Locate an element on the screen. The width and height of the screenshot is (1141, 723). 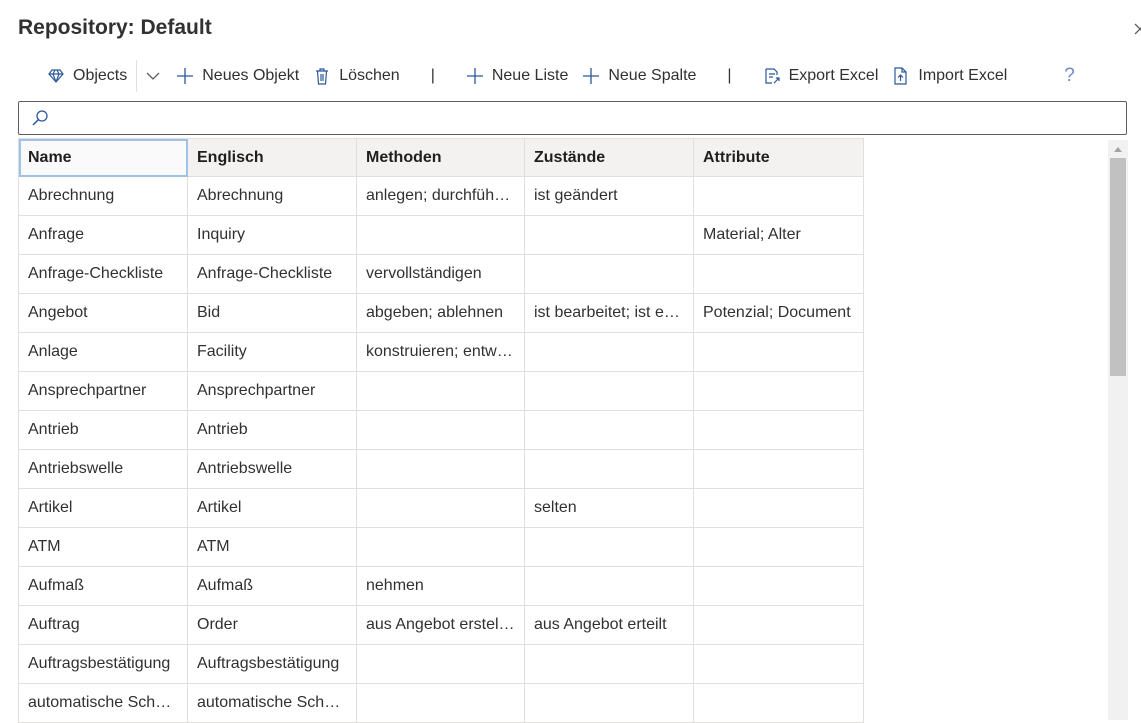
cell-name: Auftrag is located at coordinates (103, 625).